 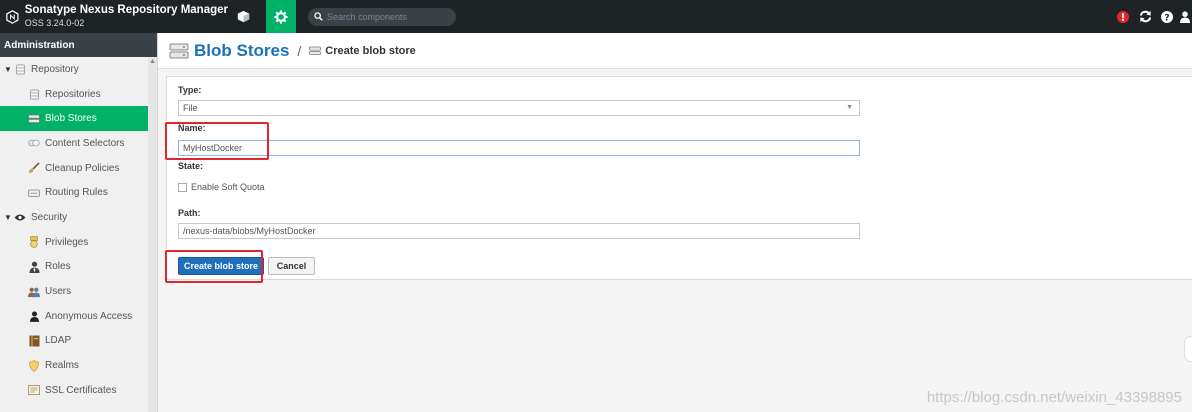 What do you see at coordinates (34, 168) in the screenshot?
I see `brush-icon` at bounding box center [34, 168].